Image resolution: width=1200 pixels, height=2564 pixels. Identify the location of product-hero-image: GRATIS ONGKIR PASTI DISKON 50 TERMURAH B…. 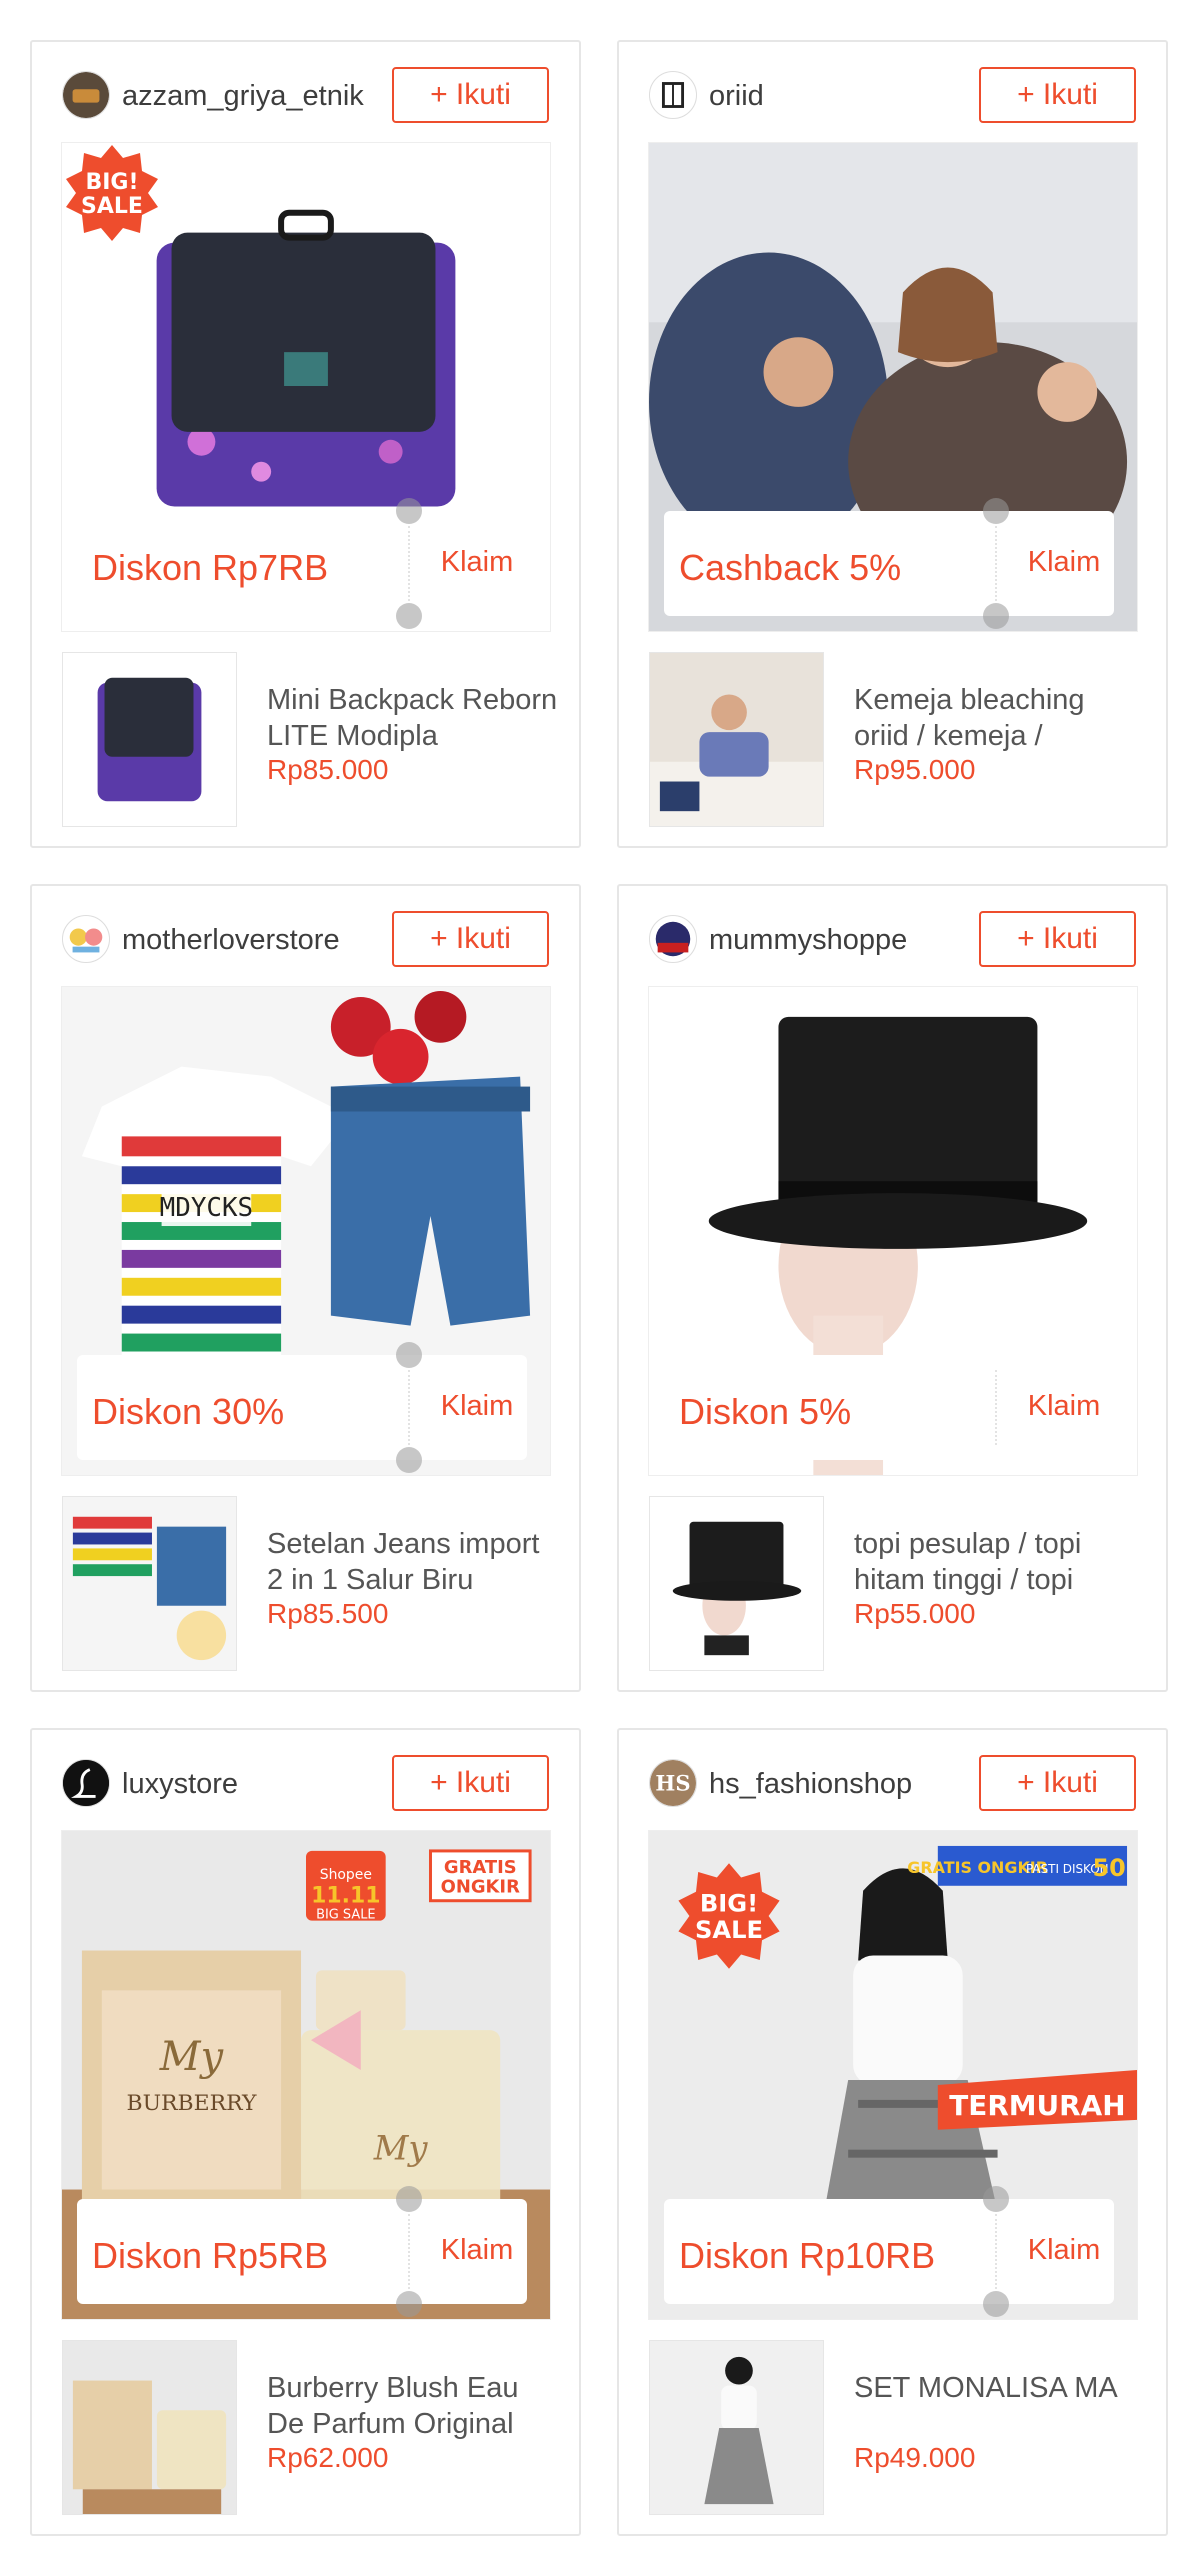
(893, 2075).